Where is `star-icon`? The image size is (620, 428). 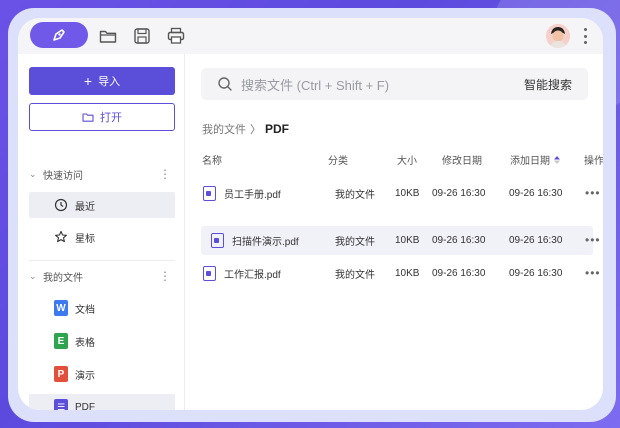 star-icon is located at coordinates (61, 237).